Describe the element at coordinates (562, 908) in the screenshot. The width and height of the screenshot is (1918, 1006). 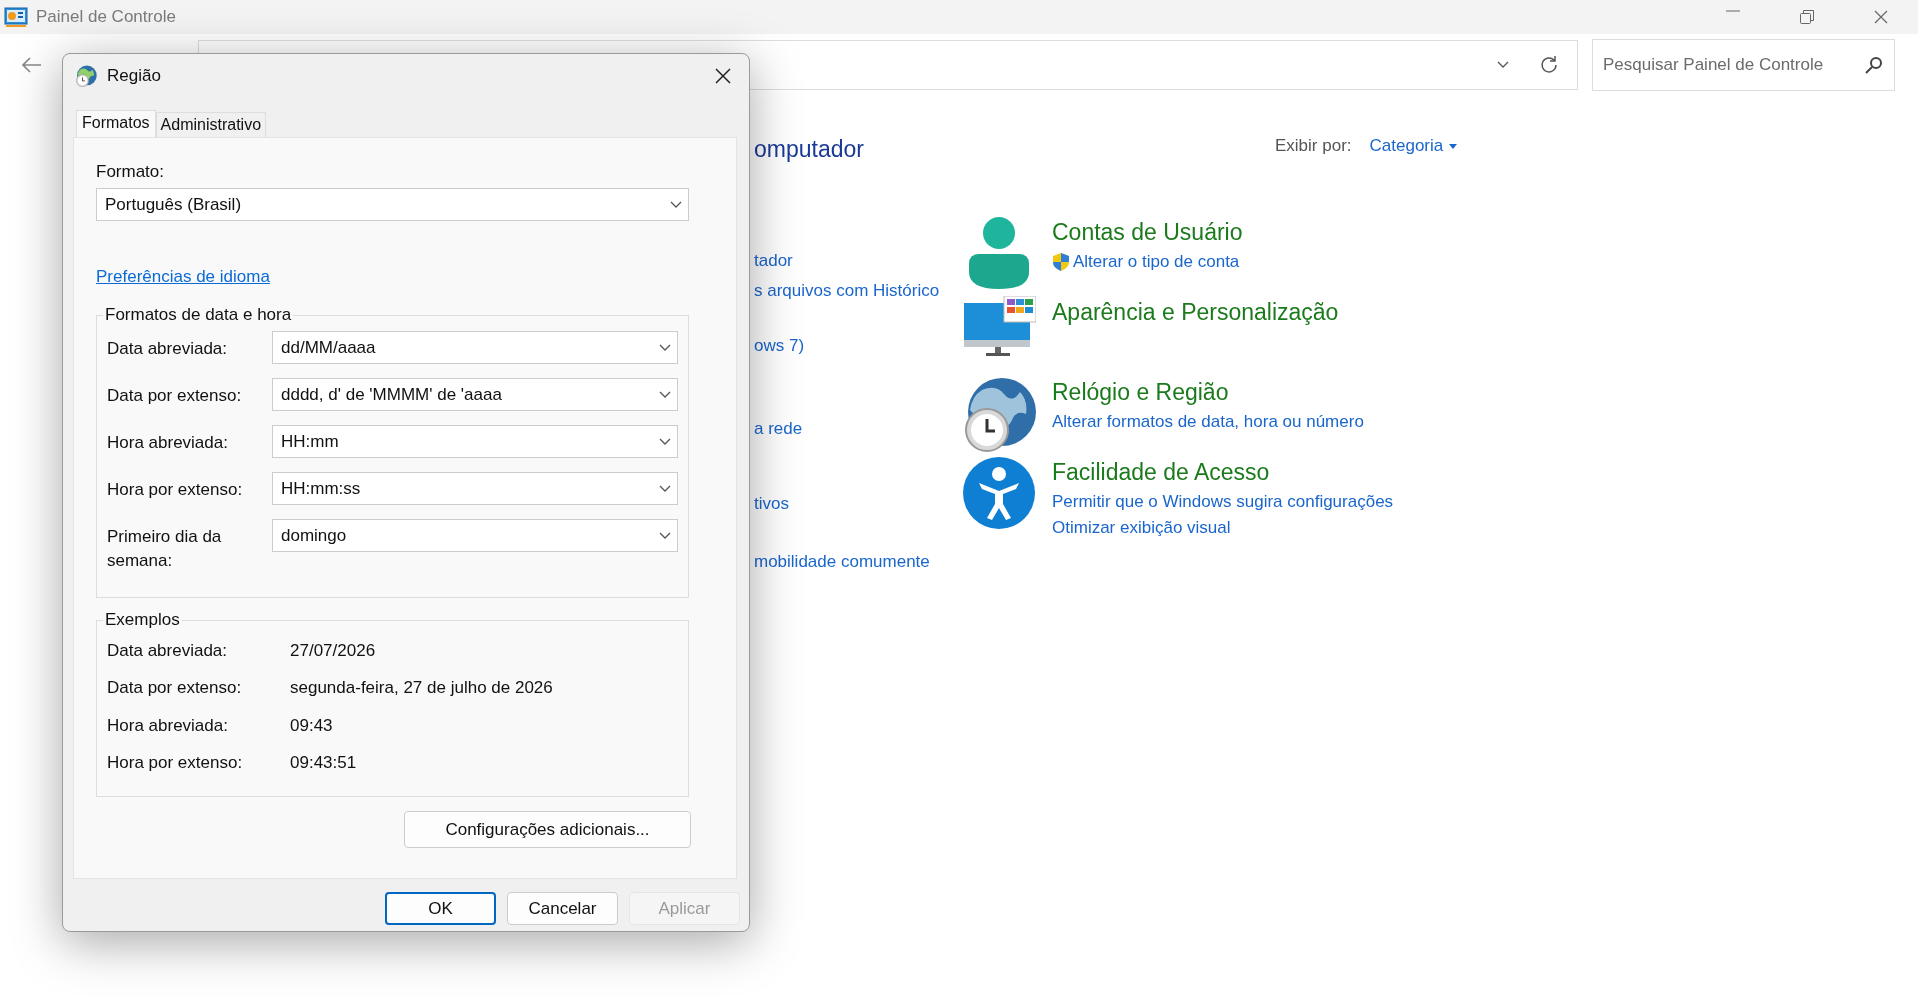
I see `dialog-button: Cancelar` at that location.